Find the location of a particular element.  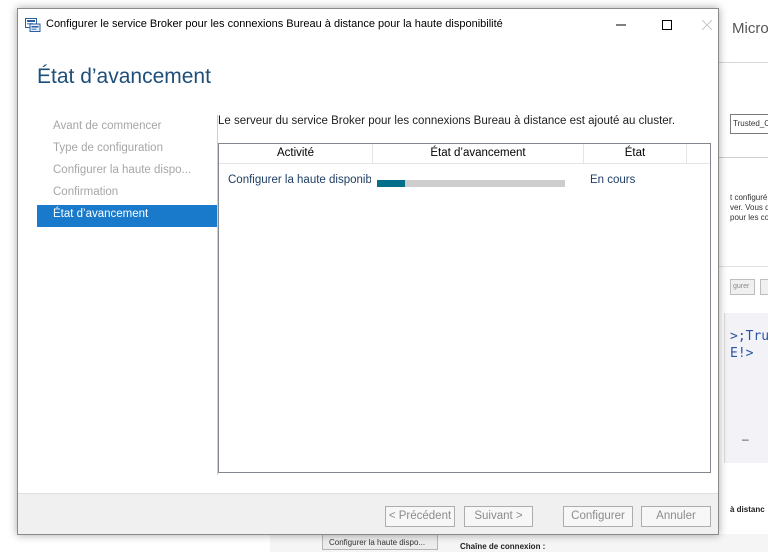

server-manager-icon is located at coordinates (33, 25).